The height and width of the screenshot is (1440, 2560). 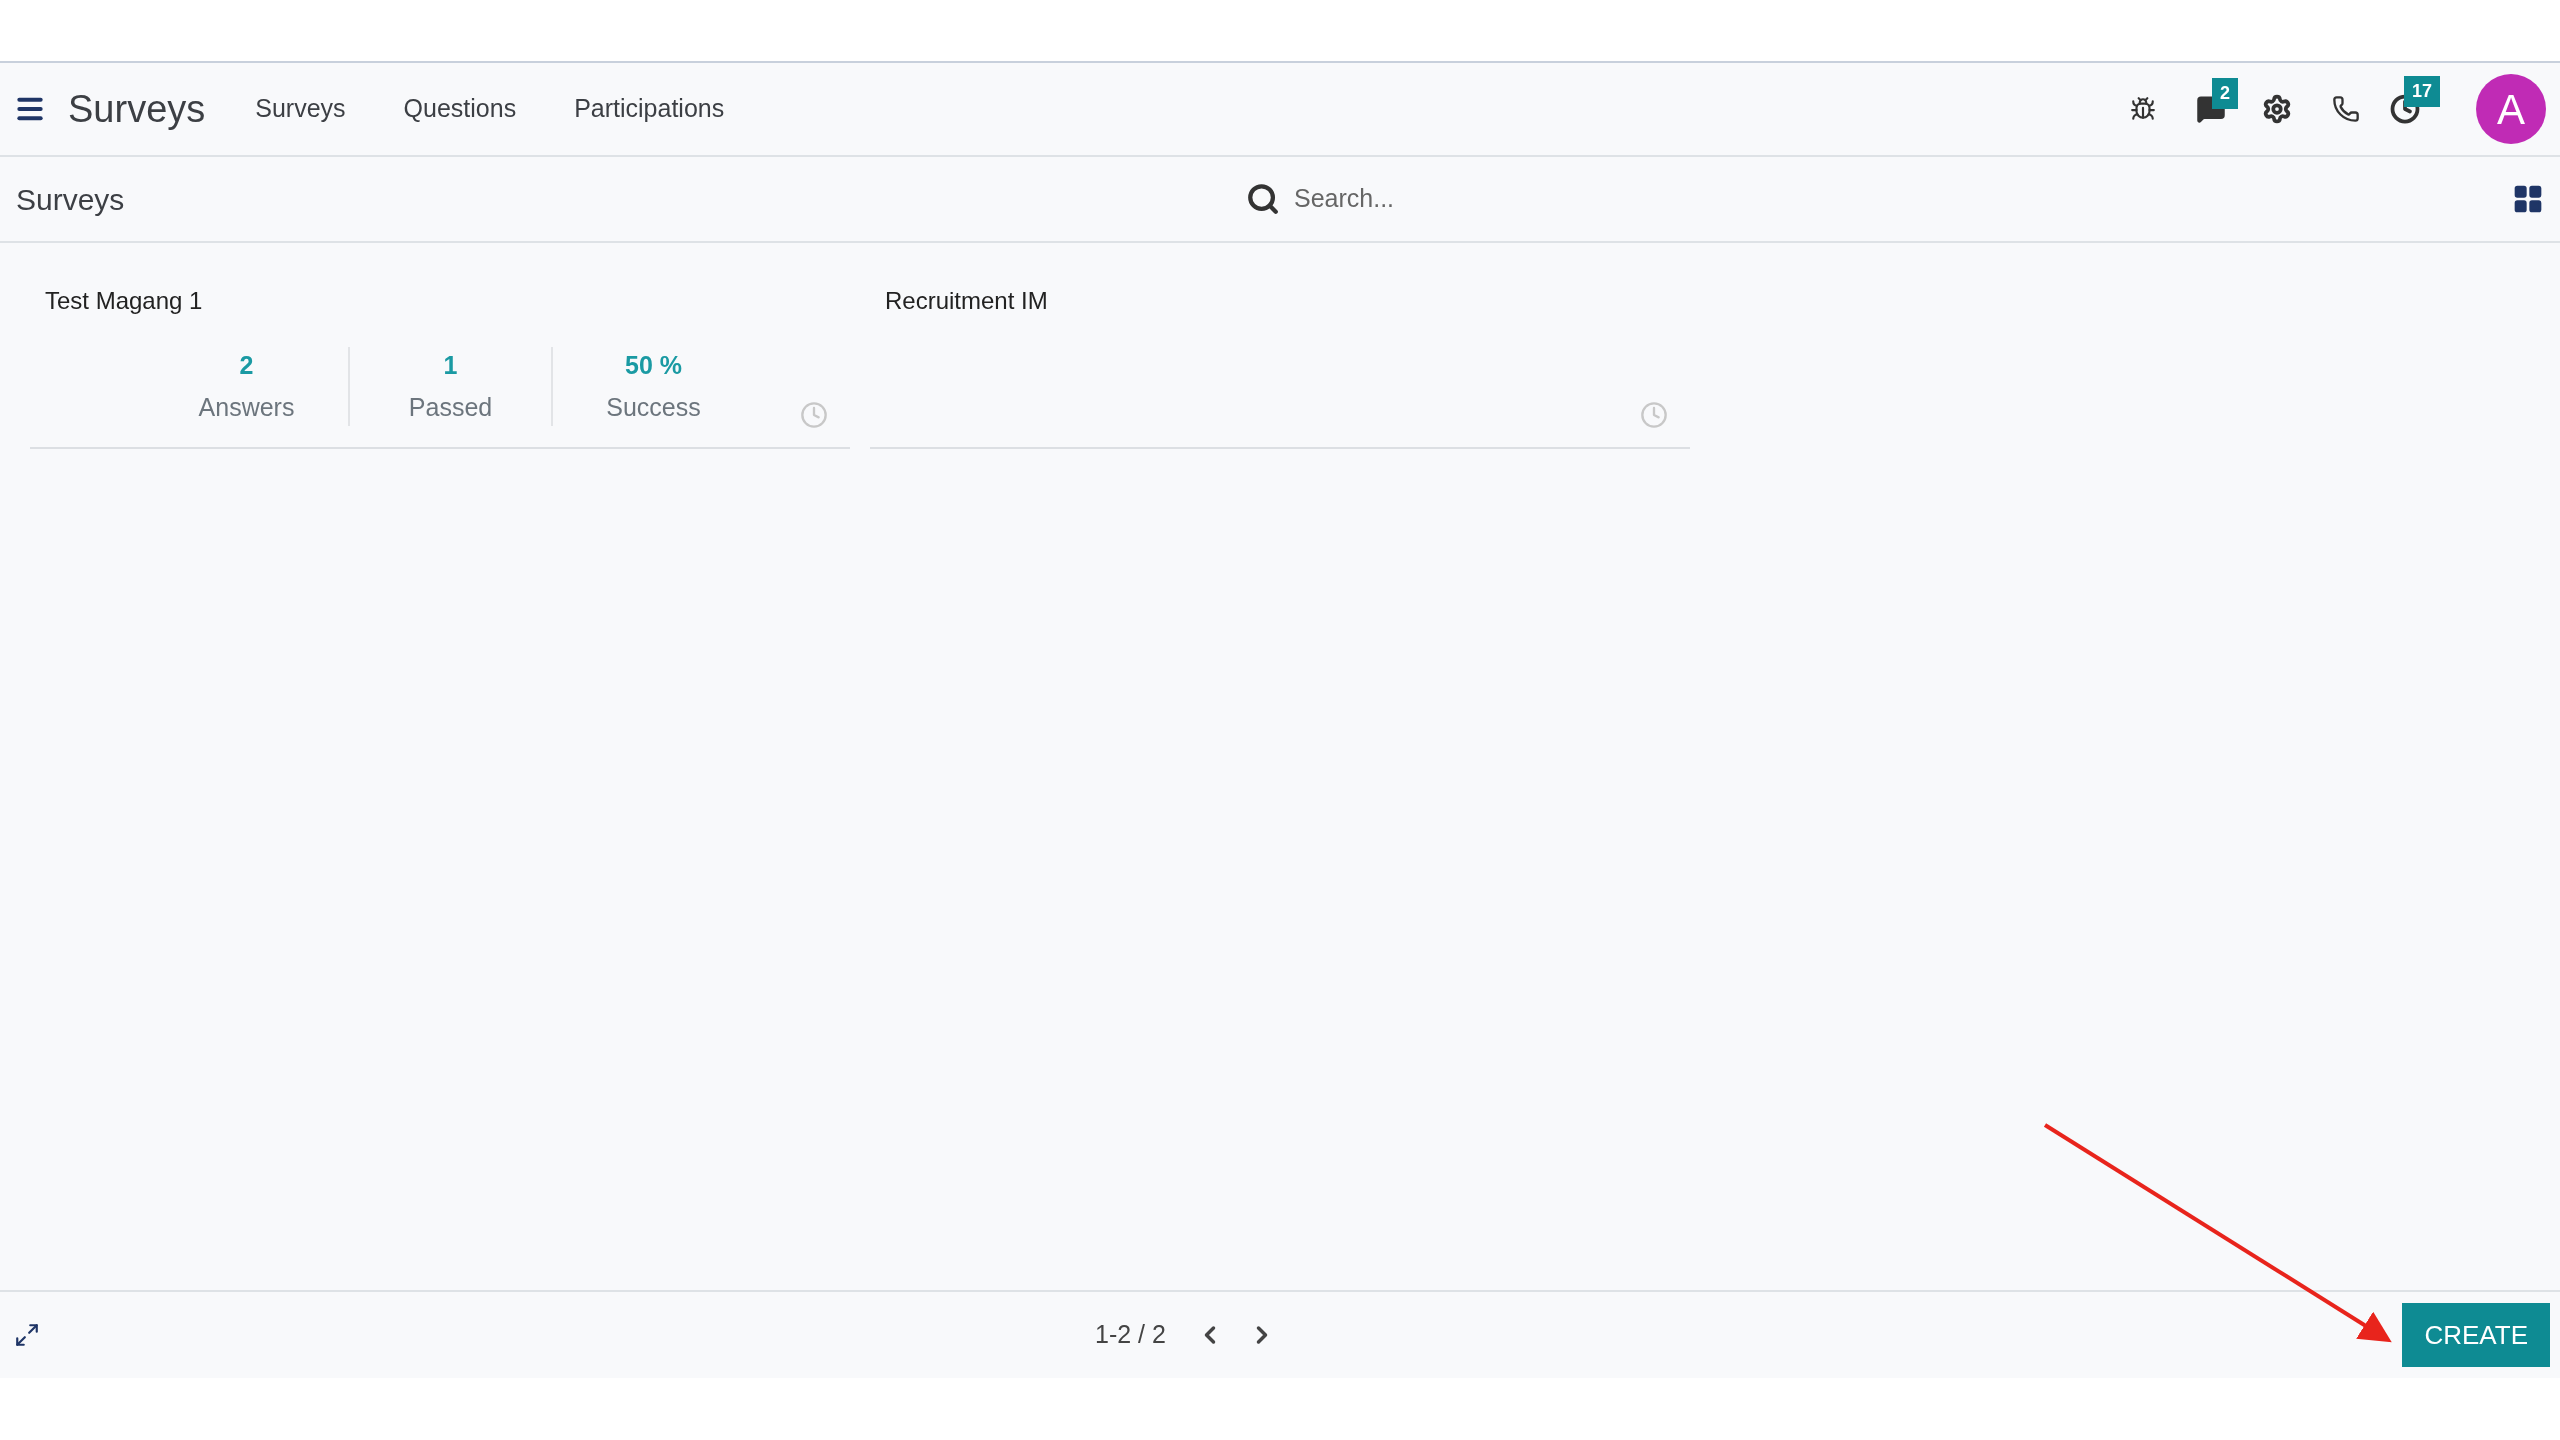 I want to click on nav-menu-item: Participations, so click(x=649, y=109).